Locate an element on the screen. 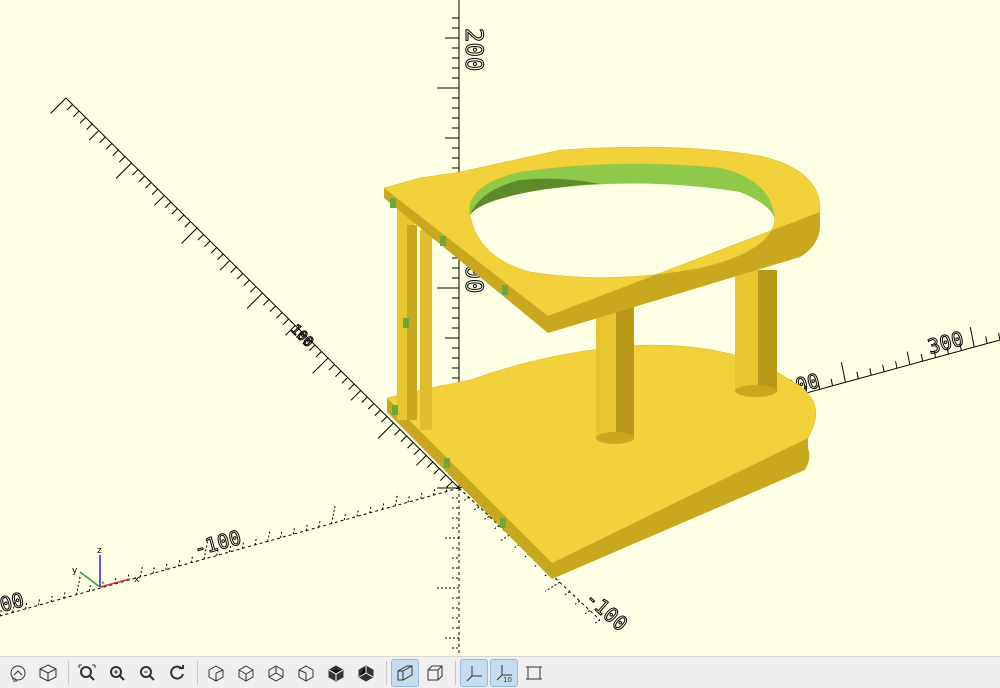 The image size is (1000, 688). view-top-icon is located at coordinates (246, 673).